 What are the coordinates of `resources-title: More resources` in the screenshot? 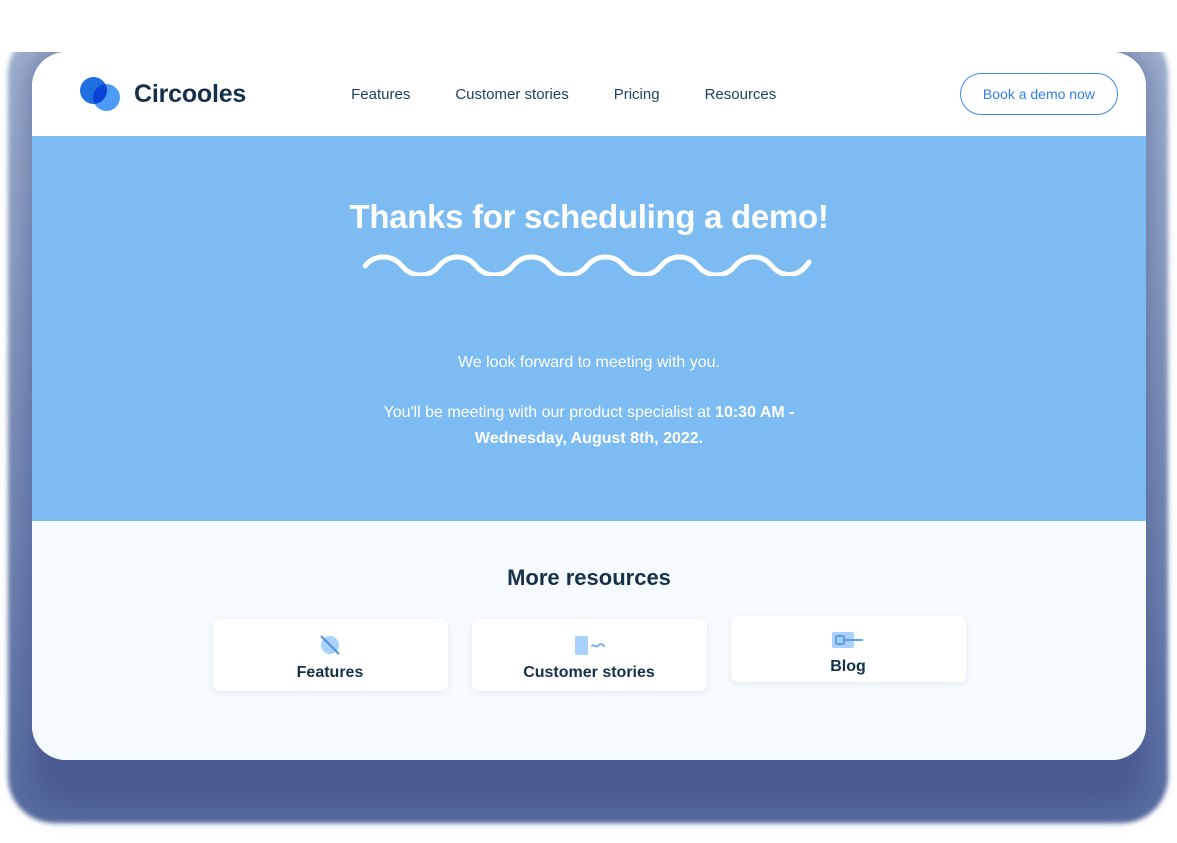 It's located at (589, 577).